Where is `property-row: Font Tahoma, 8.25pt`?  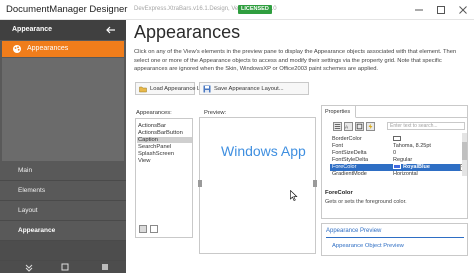 property-row: Font Tahoma, 8.25pt is located at coordinates (395, 146).